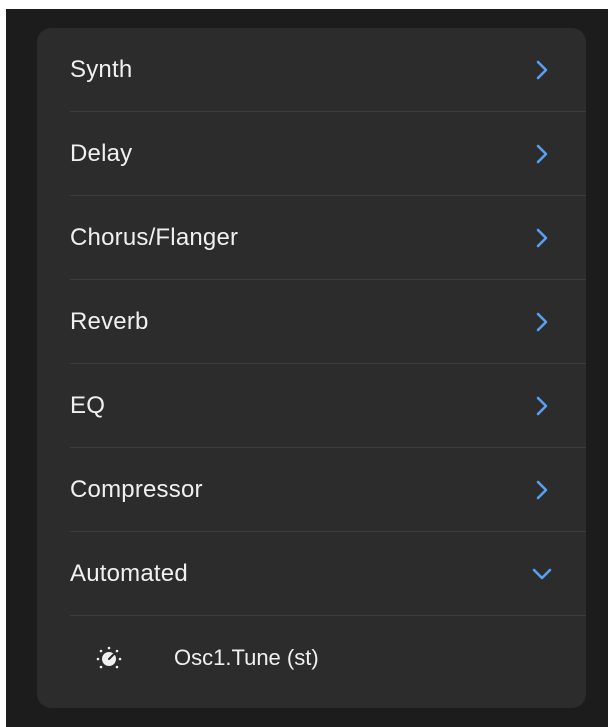 This screenshot has width=608, height=727. Describe the element at coordinates (246, 657) in the screenshot. I see `automated-param-label: Osc1.Tune (st)` at that location.